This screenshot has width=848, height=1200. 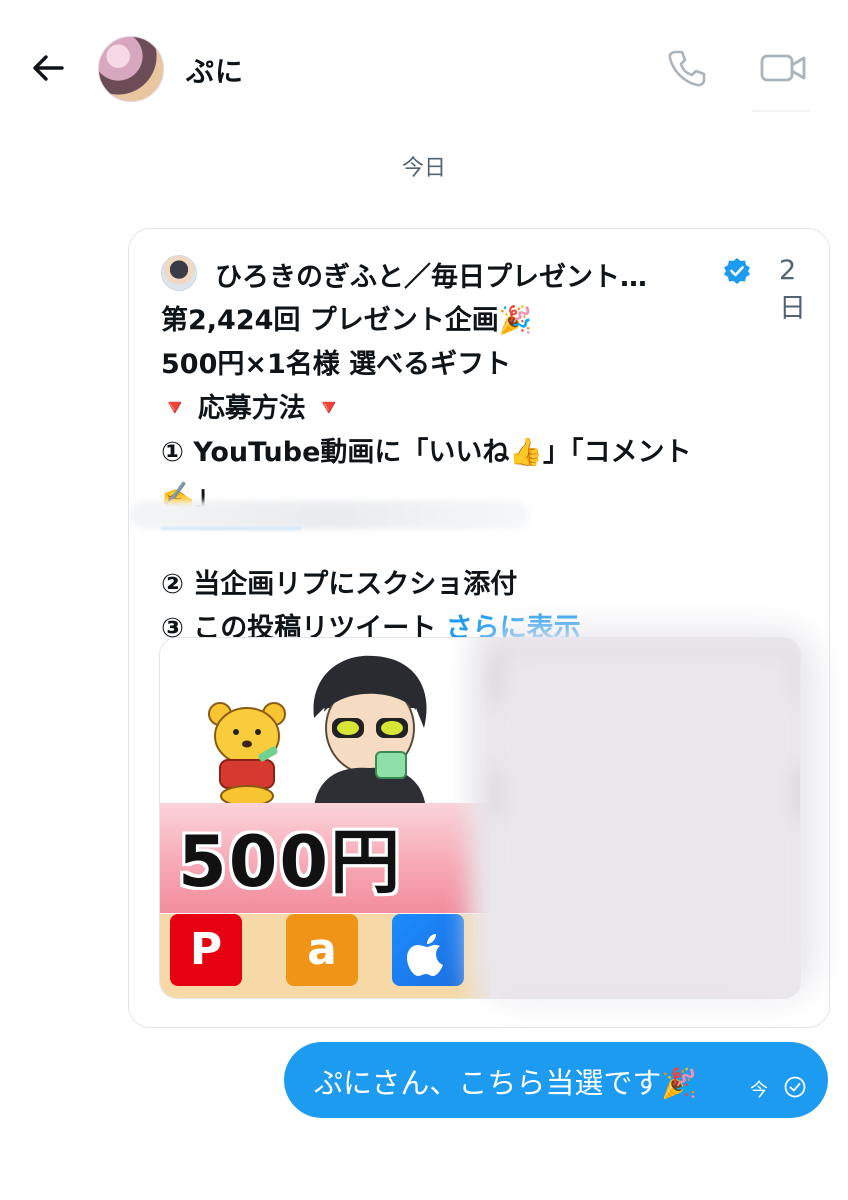 I want to click on post-line: ② 当企画リプにスクショ添付, so click(x=339, y=584).